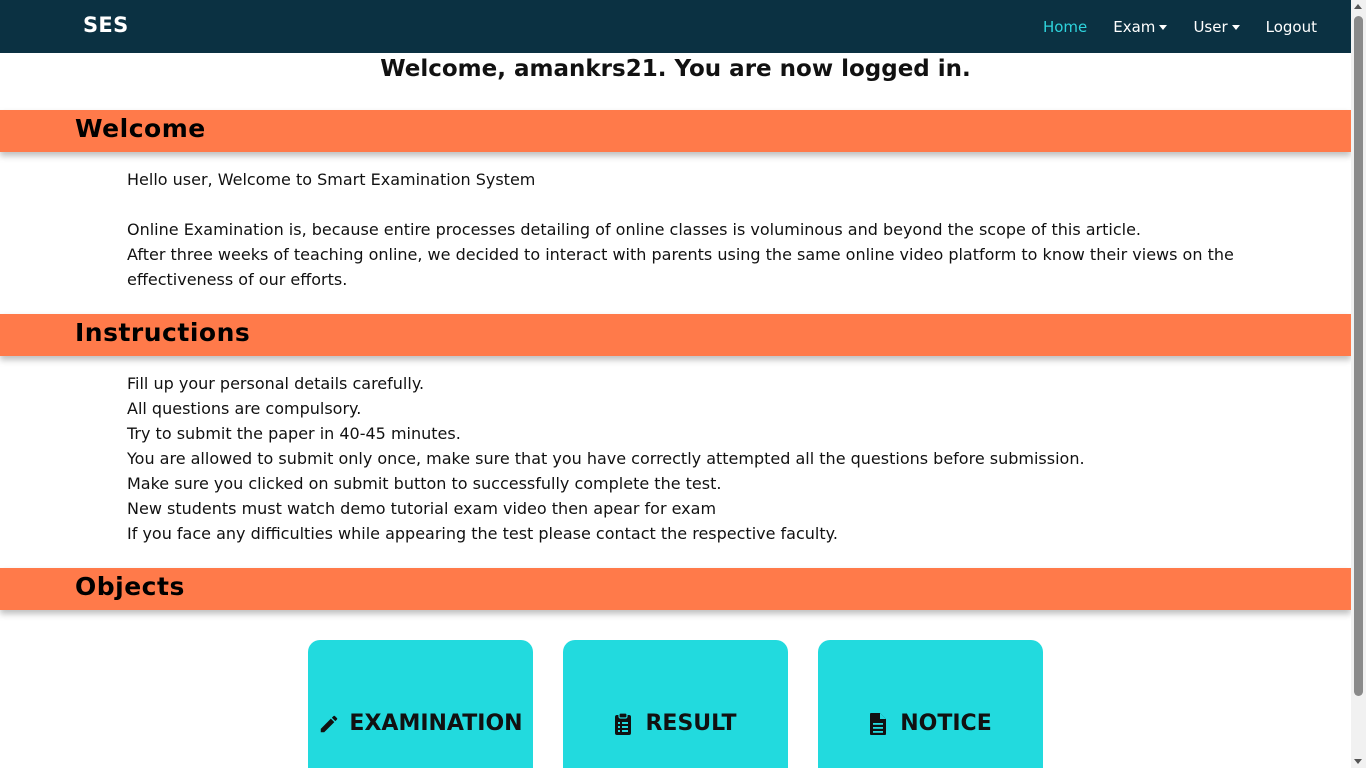 The height and width of the screenshot is (768, 1366). What do you see at coordinates (163, 332) in the screenshot?
I see `section-title: Instructions` at bounding box center [163, 332].